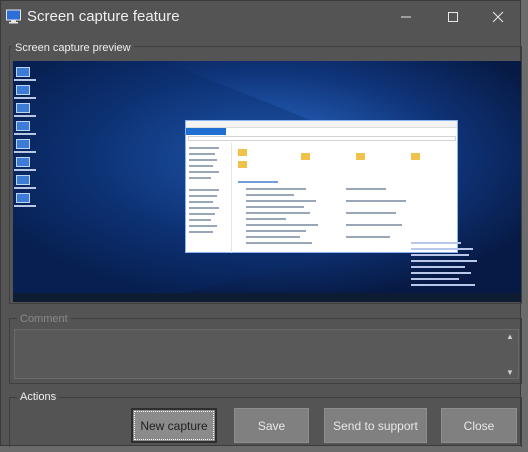  What do you see at coordinates (375, 425) in the screenshot?
I see `send-to-support-button: Send to support` at bounding box center [375, 425].